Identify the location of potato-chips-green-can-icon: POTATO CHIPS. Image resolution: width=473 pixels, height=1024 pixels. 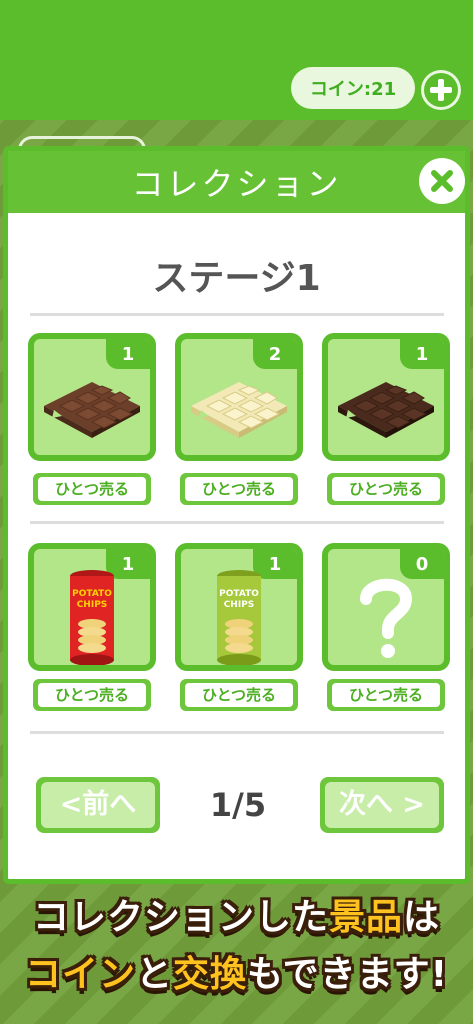
(239, 617).